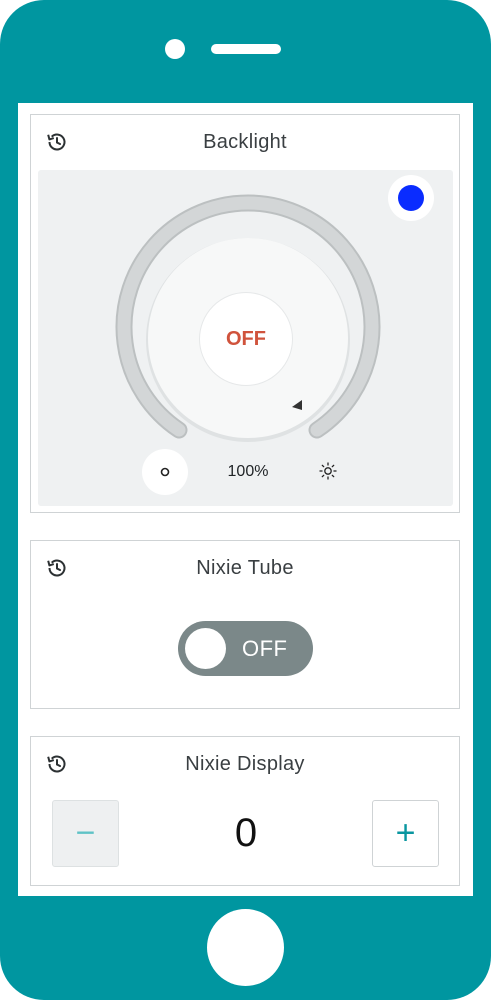 This screenshot has width=491, height=1000. I want to click on nixie-tube-switch: OFF, so click(245, 648).